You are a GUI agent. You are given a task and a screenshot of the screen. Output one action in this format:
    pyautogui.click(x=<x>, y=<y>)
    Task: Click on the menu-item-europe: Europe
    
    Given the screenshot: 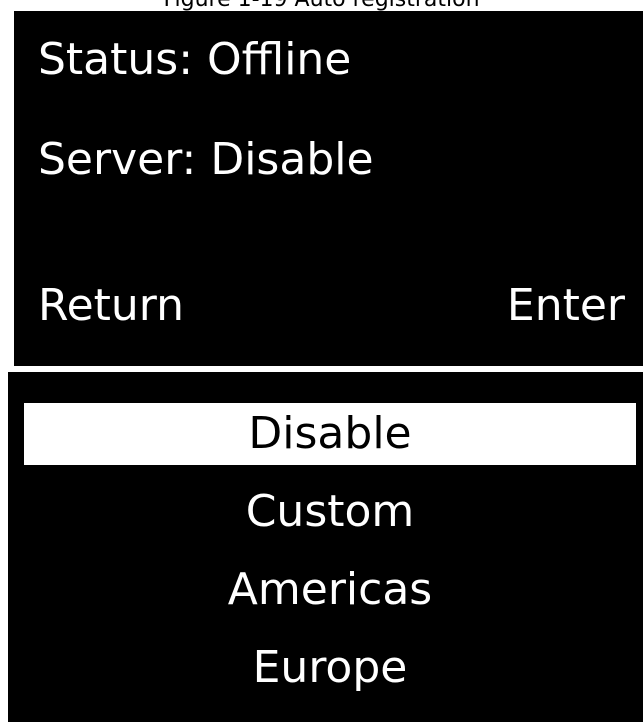 What is the action you would take?
    pyautogui.click(x=330, y=668)
    